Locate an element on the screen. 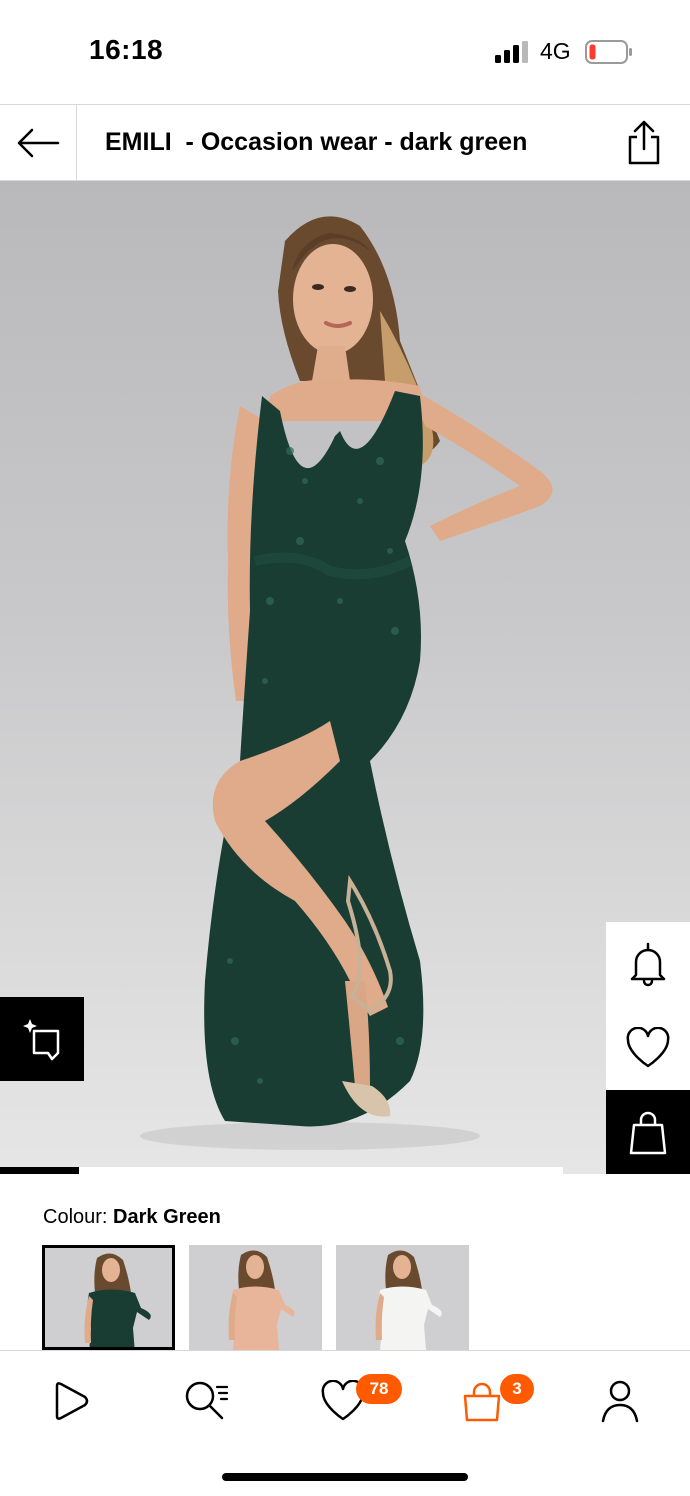  user-icon is located at coordinates (620, 1401).